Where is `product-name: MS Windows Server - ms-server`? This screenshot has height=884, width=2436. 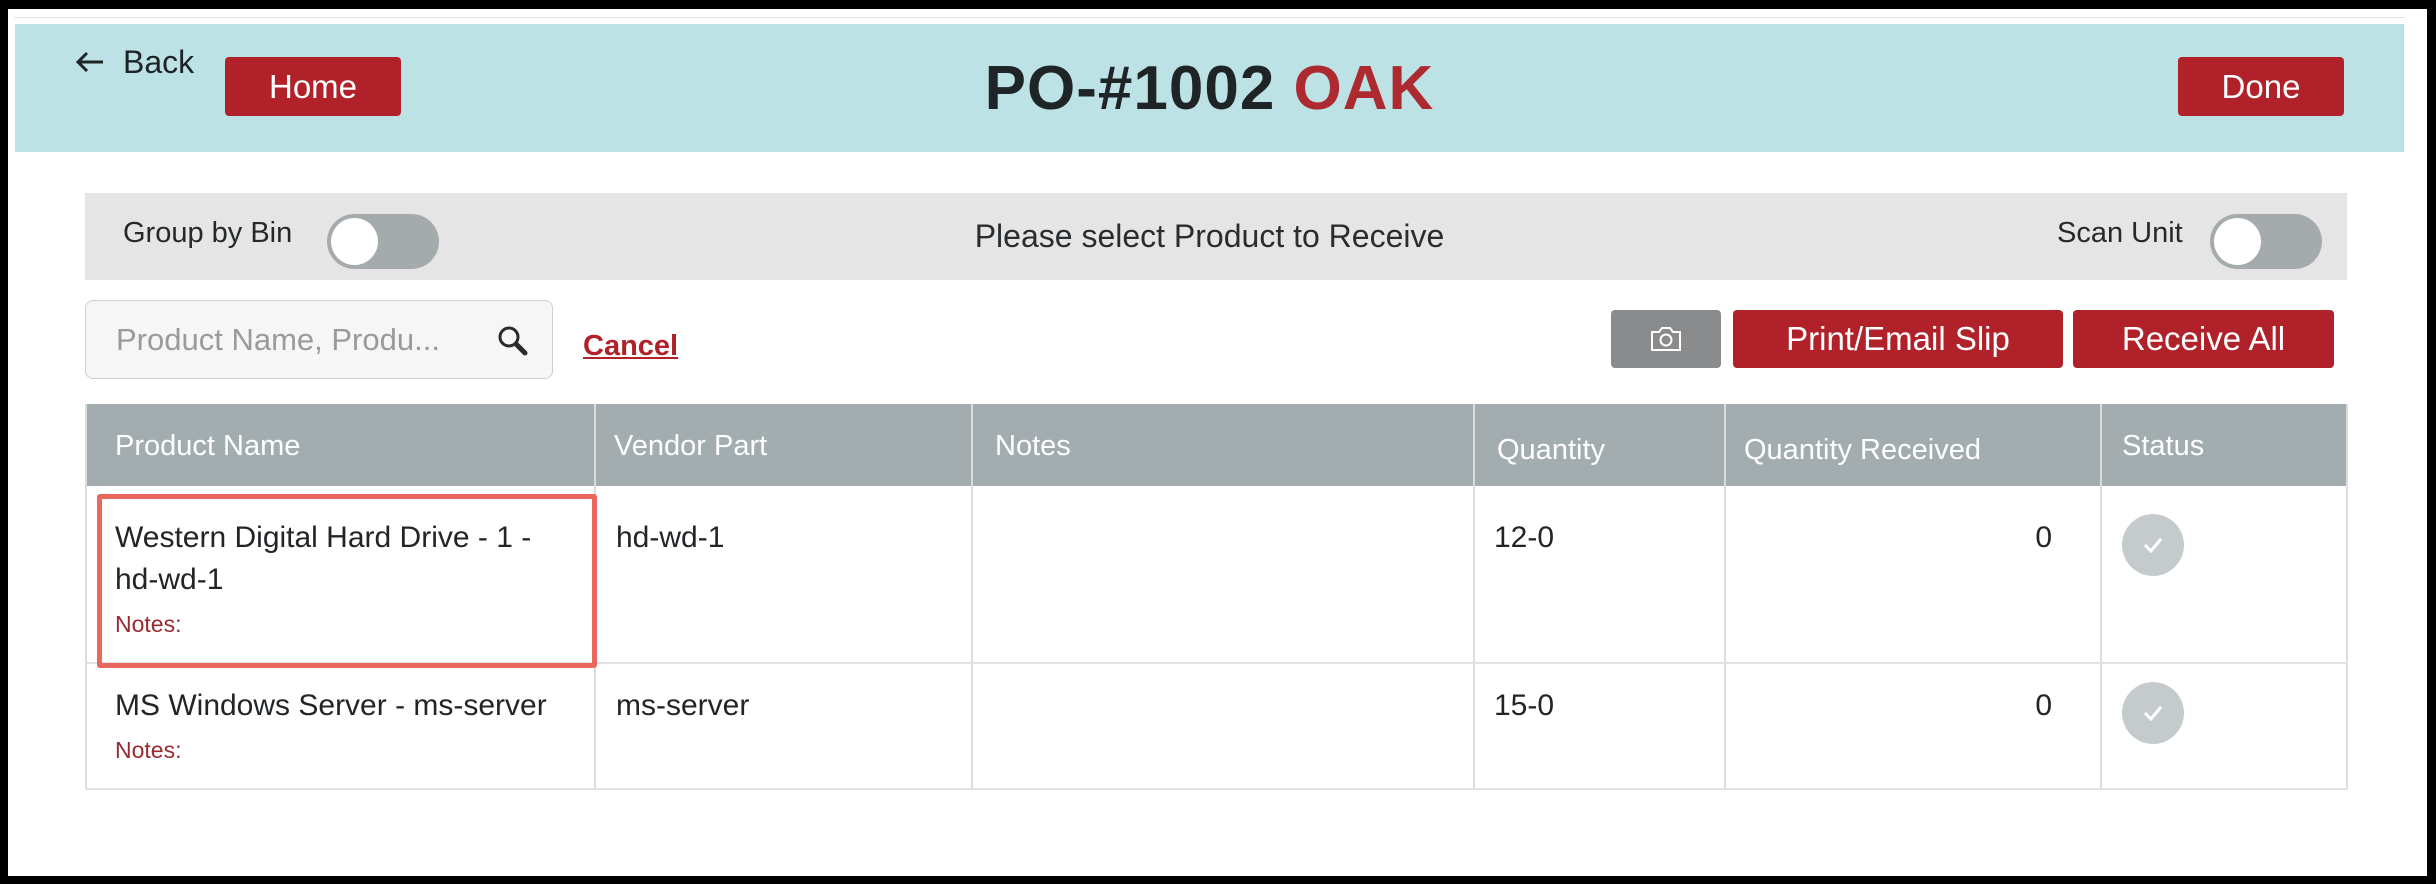
product-name: MS Windows Server - ms-server is located at coordinates (331, 705).